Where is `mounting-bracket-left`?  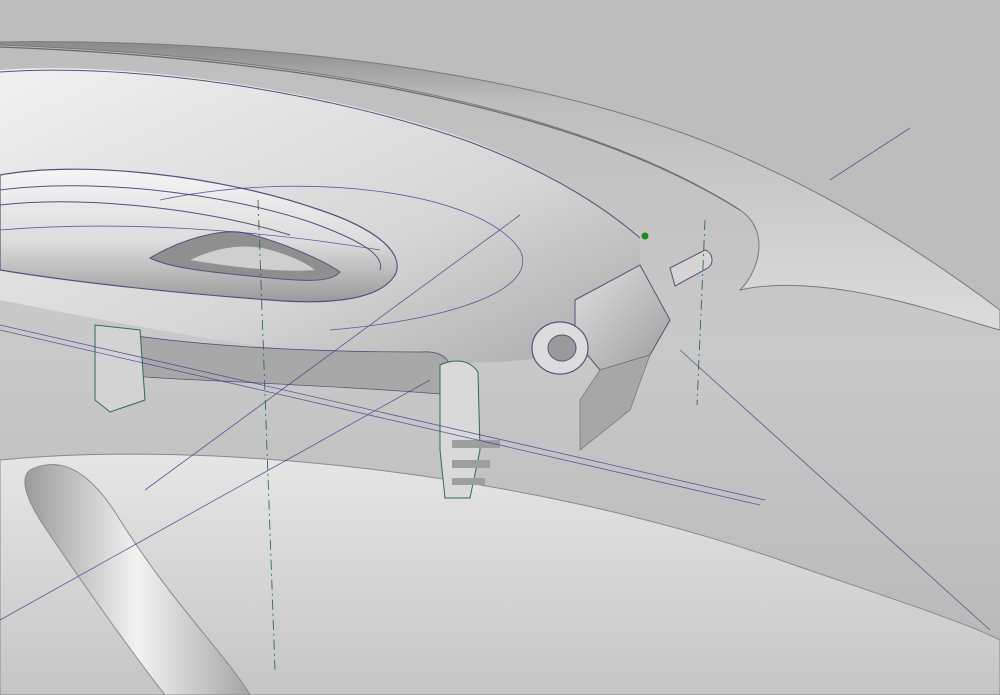
mounting-bracket-left is located at coordinates (120, 368).